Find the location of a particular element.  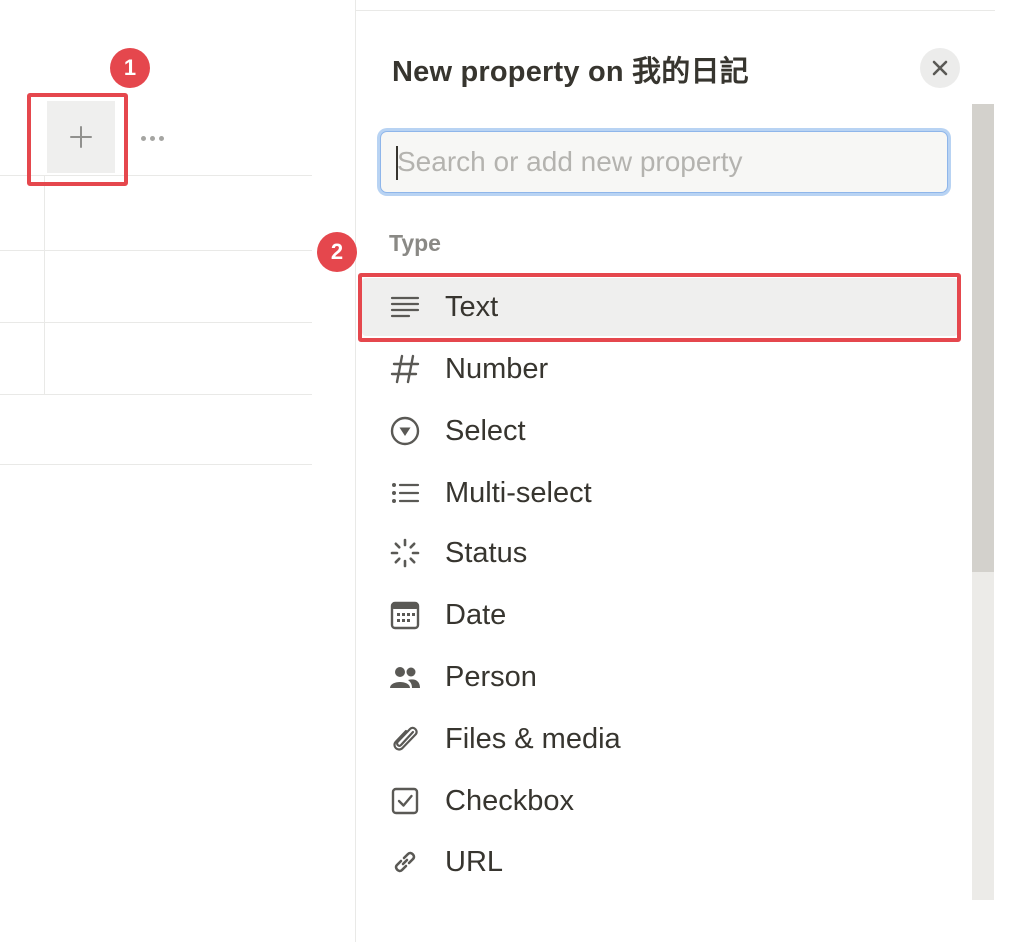

checkbox-icon is located at coordinates (405, 801).